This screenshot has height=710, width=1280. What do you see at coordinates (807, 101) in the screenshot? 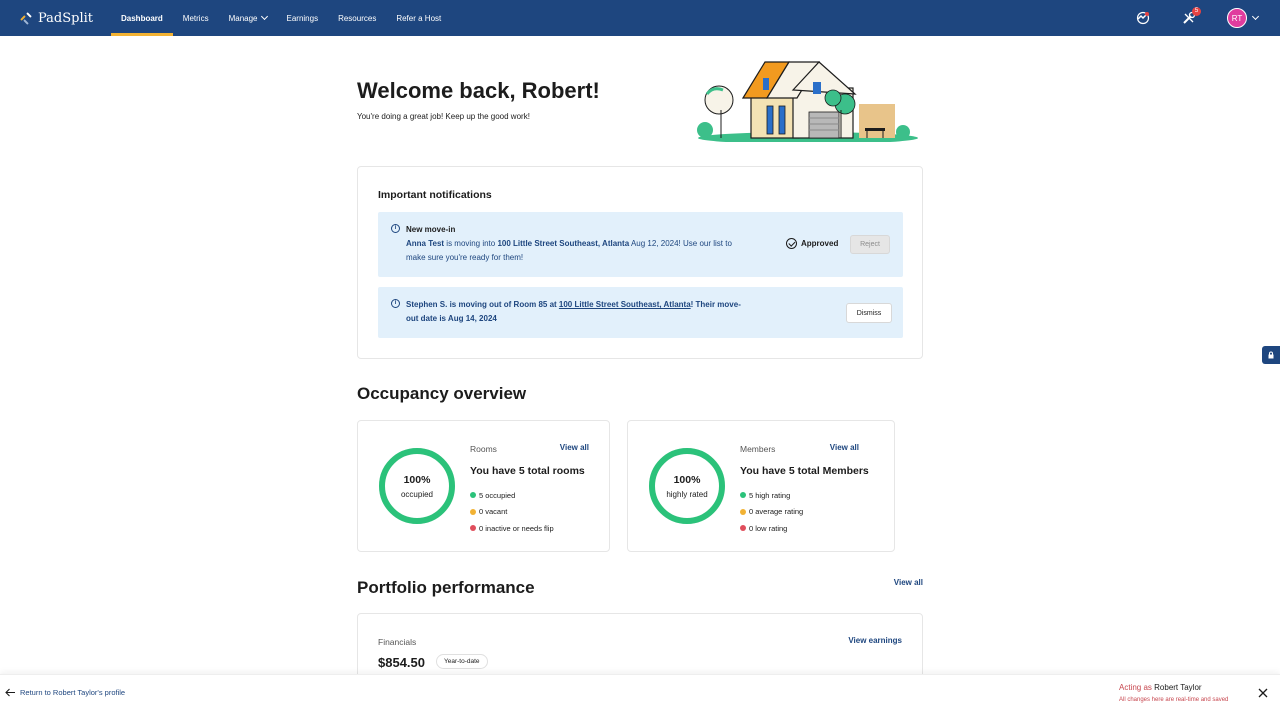
I see `house-illustration` at bounding box center [807, 101].